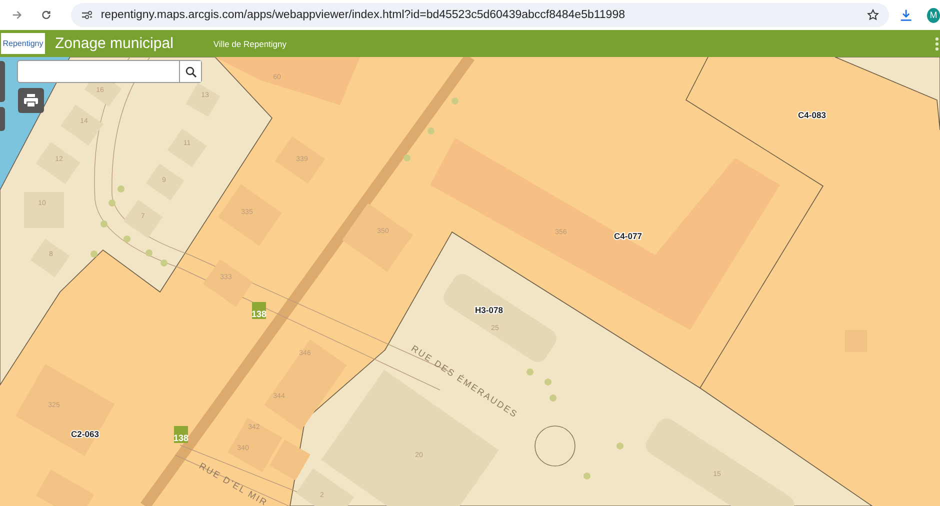  I want to click on reload-icon, so click(46, 15).